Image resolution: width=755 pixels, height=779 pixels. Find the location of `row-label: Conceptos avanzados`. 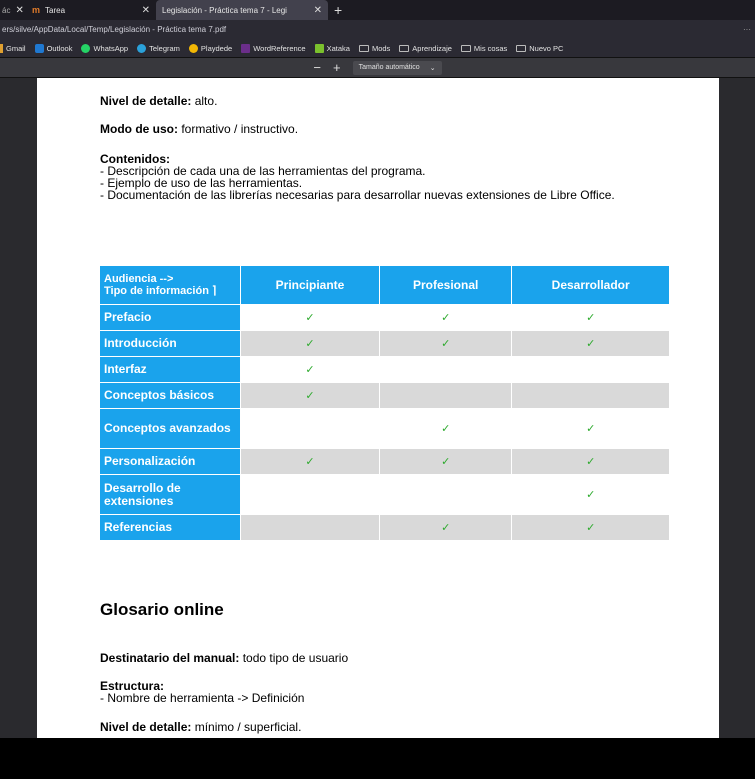

row-label: Conceptos avanzados is located at coordinates (170, 428).